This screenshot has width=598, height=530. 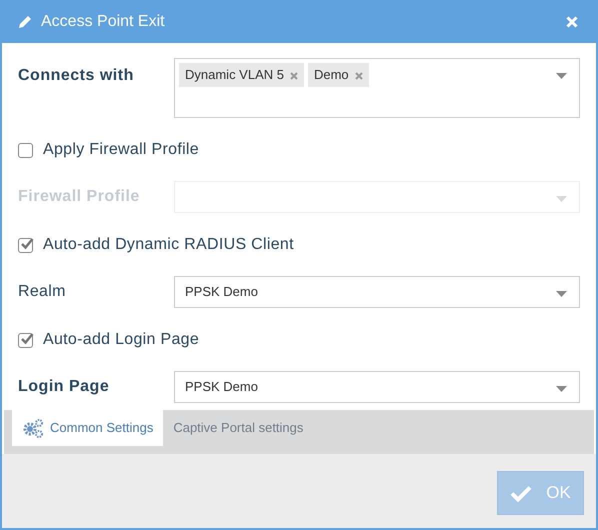 What do you see at coordinates (79, 197) in the screenshot?
I see `field-label: Firewall Profile` at bounding box center [79, 197].